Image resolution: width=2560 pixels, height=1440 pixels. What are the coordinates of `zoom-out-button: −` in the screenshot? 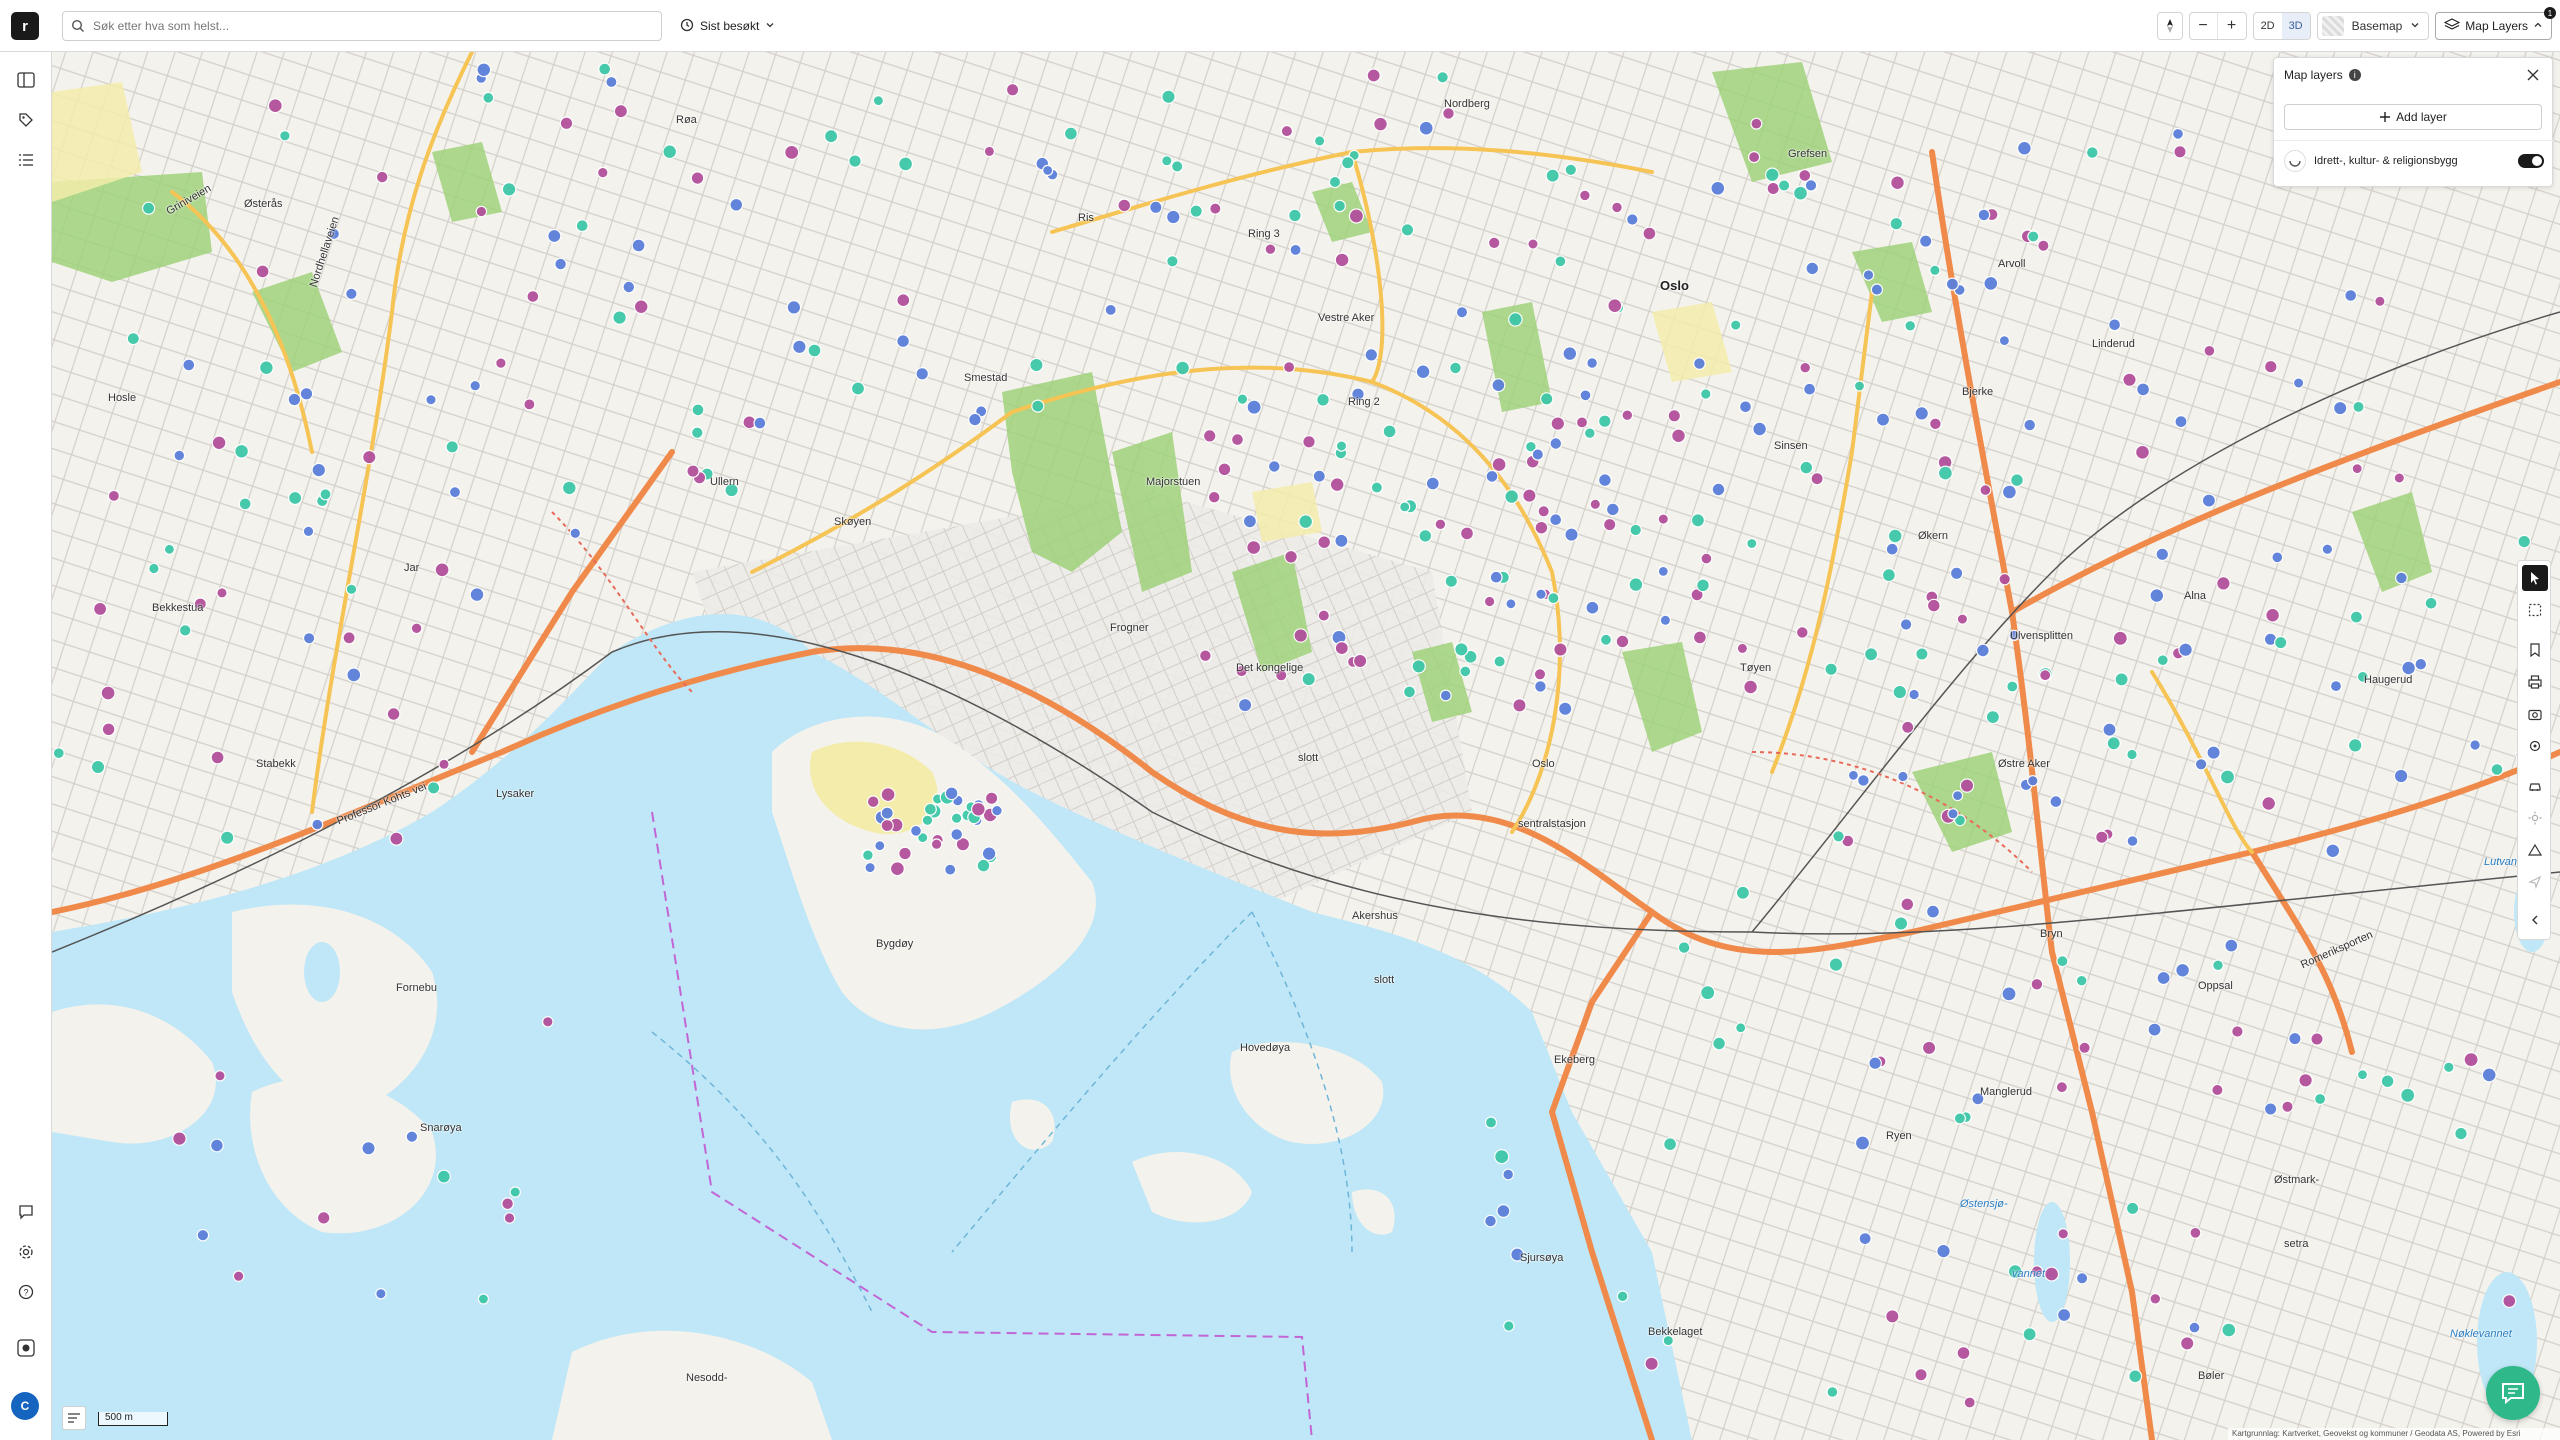 It's located at (2204, 26).